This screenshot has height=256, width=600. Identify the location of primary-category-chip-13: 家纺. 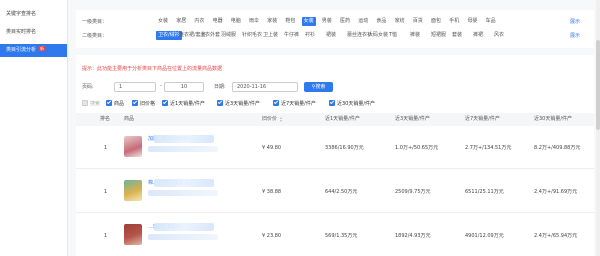
(400, 21).